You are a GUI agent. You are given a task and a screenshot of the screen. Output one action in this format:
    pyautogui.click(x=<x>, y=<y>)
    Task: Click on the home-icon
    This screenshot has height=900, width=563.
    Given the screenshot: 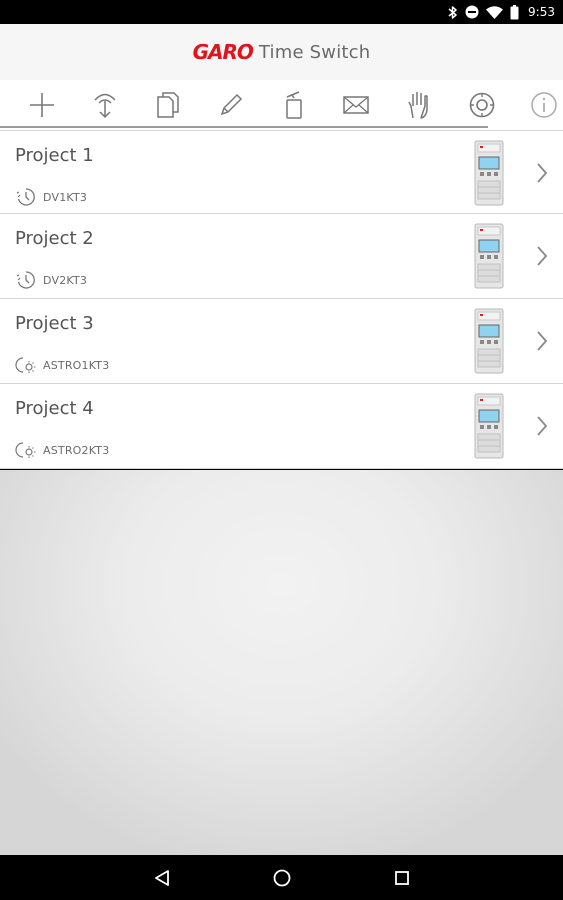 What is the action you would take?
    pyautogui.click(x=282, y=878)
    